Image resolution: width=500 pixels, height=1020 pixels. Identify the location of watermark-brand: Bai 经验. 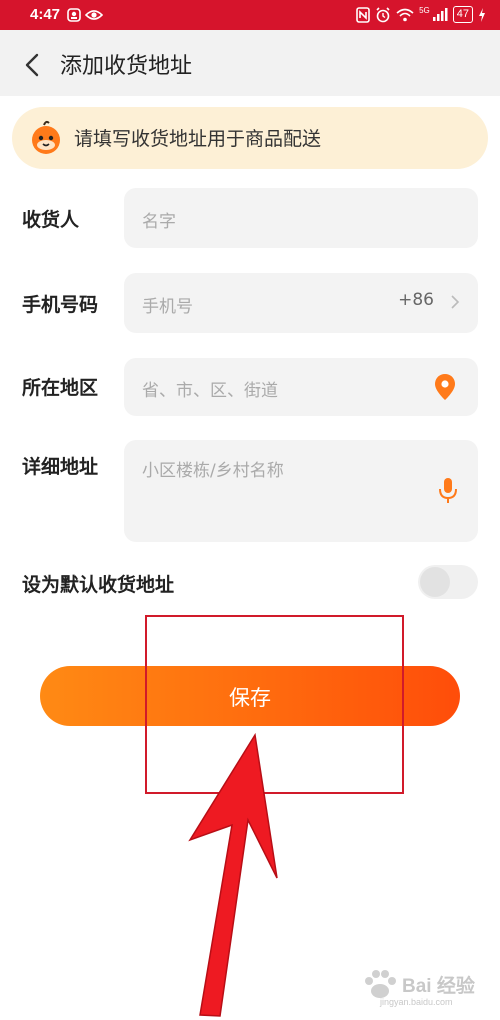
(438, 986).